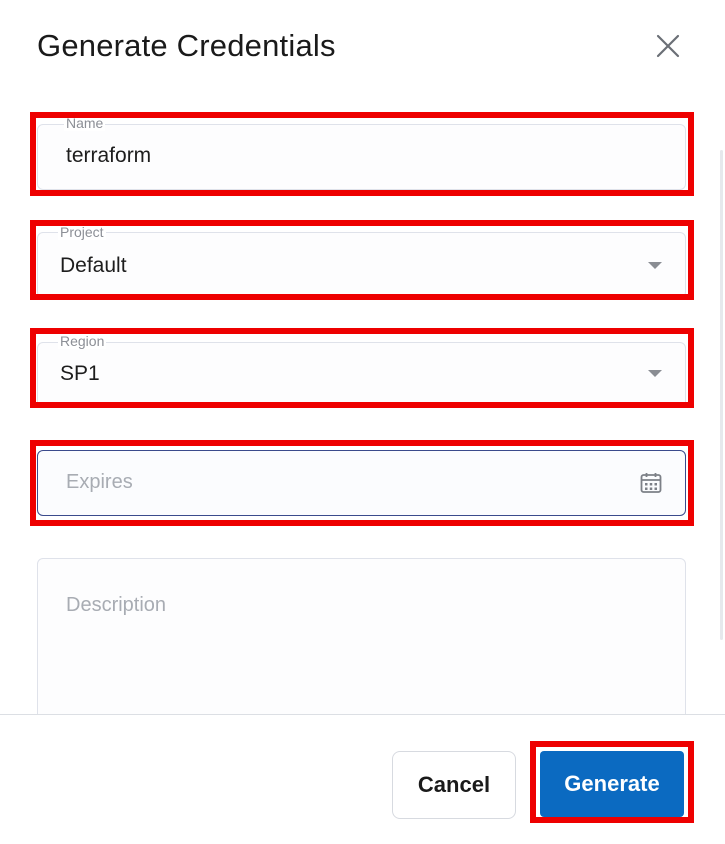  Describe the element at coordinates (361, 375) in the screenshot. I see `region-select` at that location.